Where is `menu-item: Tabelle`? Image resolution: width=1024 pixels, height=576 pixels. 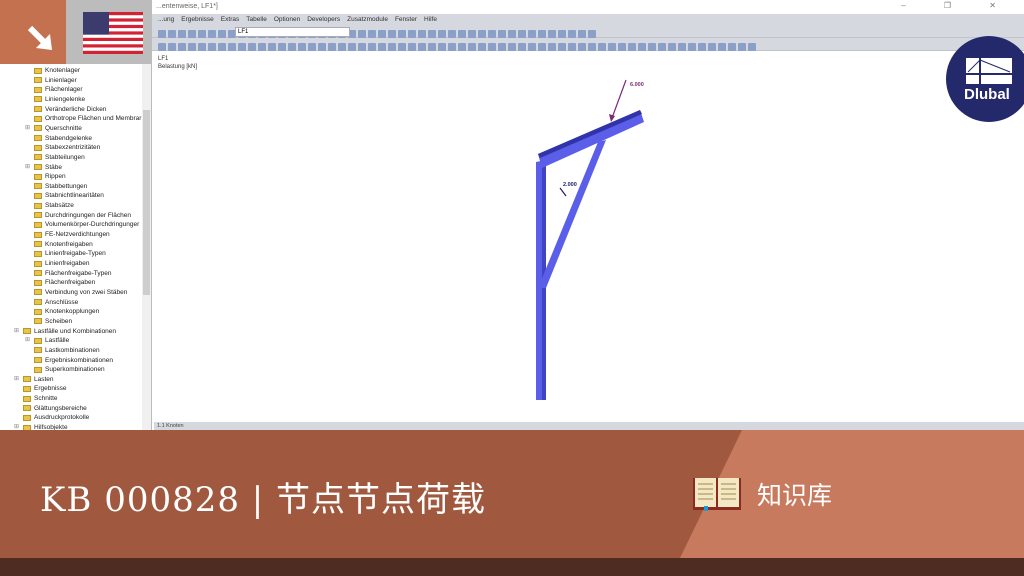
menu-item: Tabelle is located at coordinates (256, 19).